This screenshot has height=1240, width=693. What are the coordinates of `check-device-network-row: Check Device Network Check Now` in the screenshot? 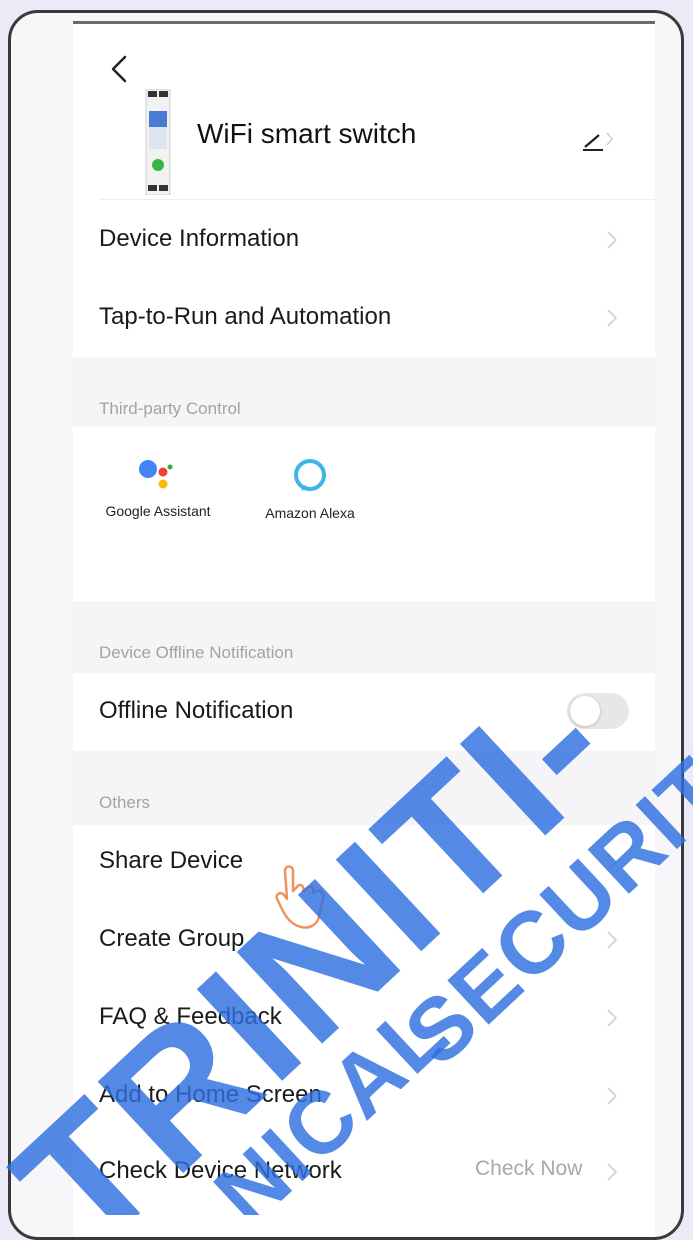 It's located at (364, 1172).